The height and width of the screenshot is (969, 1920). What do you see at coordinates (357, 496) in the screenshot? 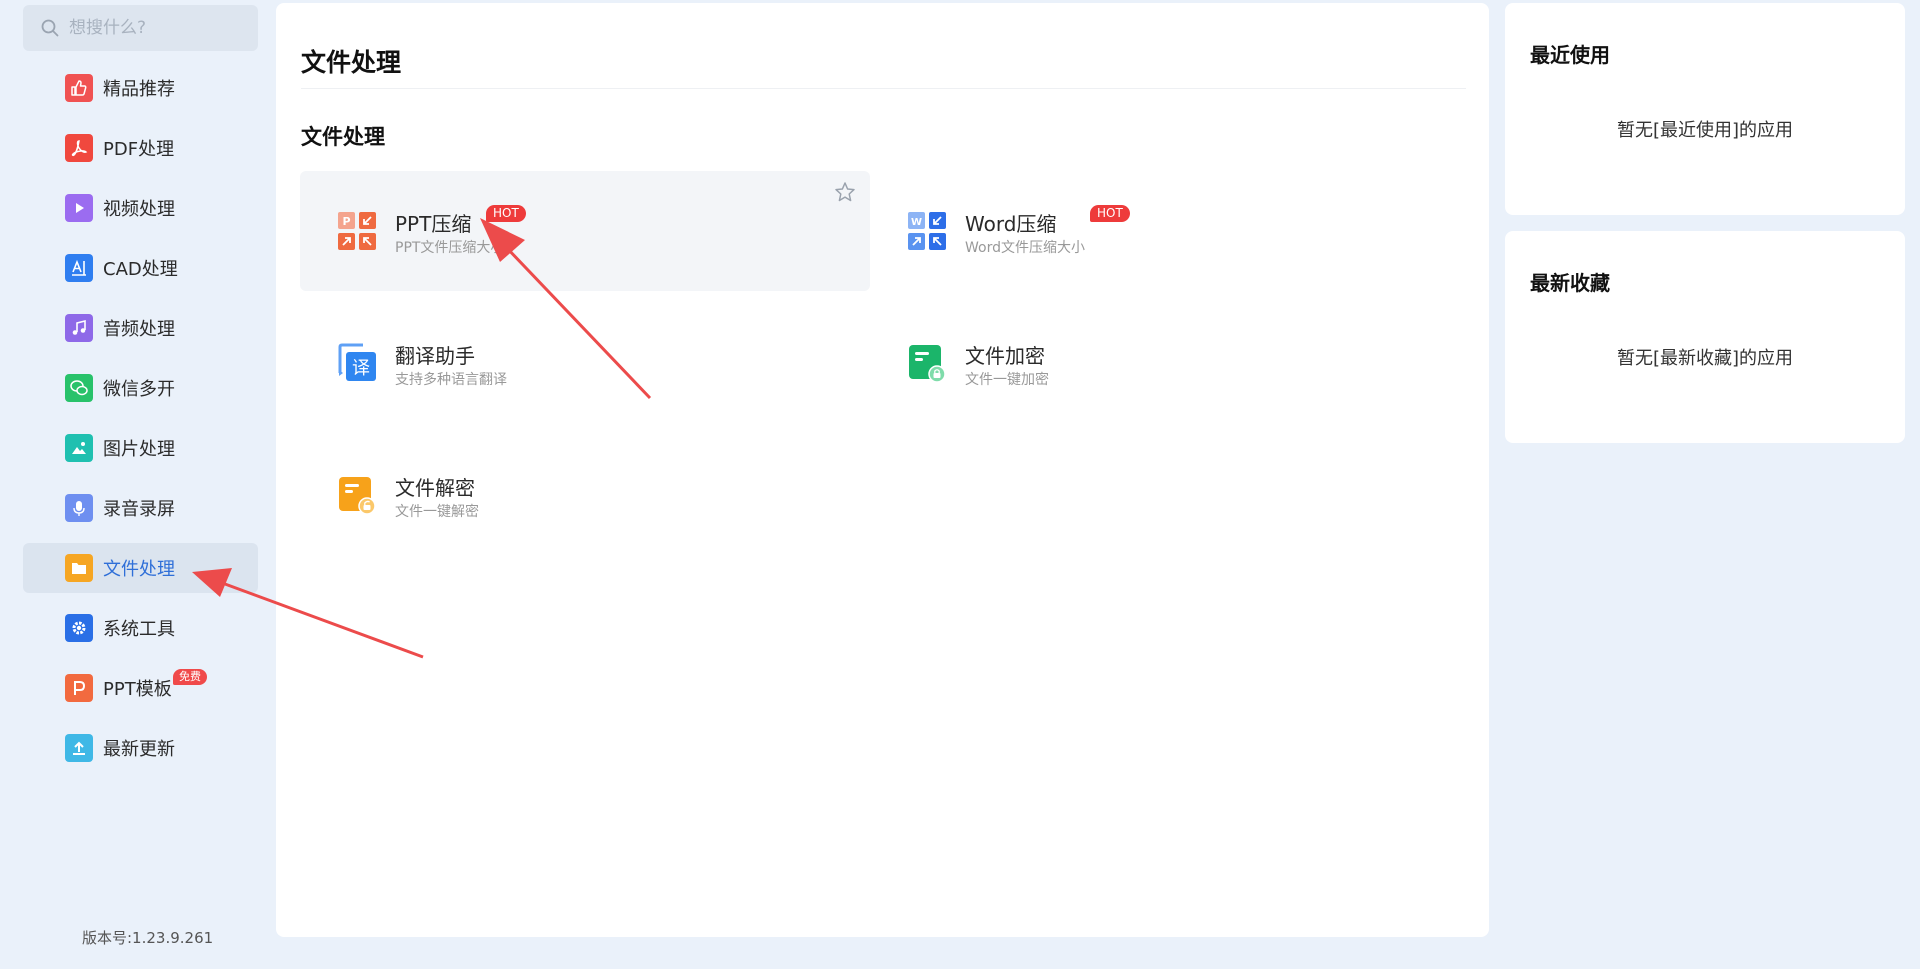
I see `file-decrypt-icon` at bounding box center [357, 496].